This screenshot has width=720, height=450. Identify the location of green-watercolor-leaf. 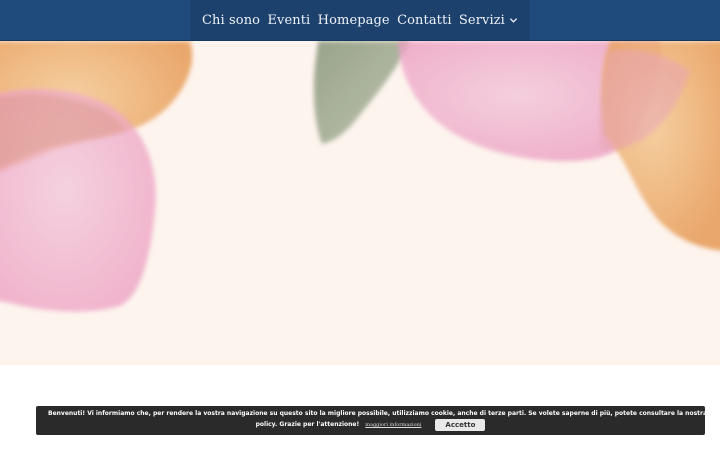
(361, 92).